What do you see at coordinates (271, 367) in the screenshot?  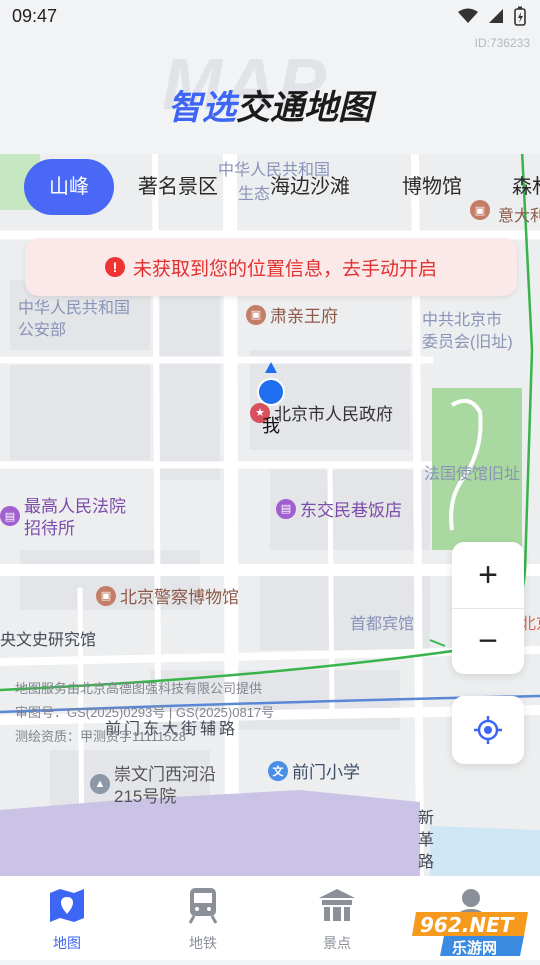 I see `heading-arrow-icon` at bounding box center [271, 367].